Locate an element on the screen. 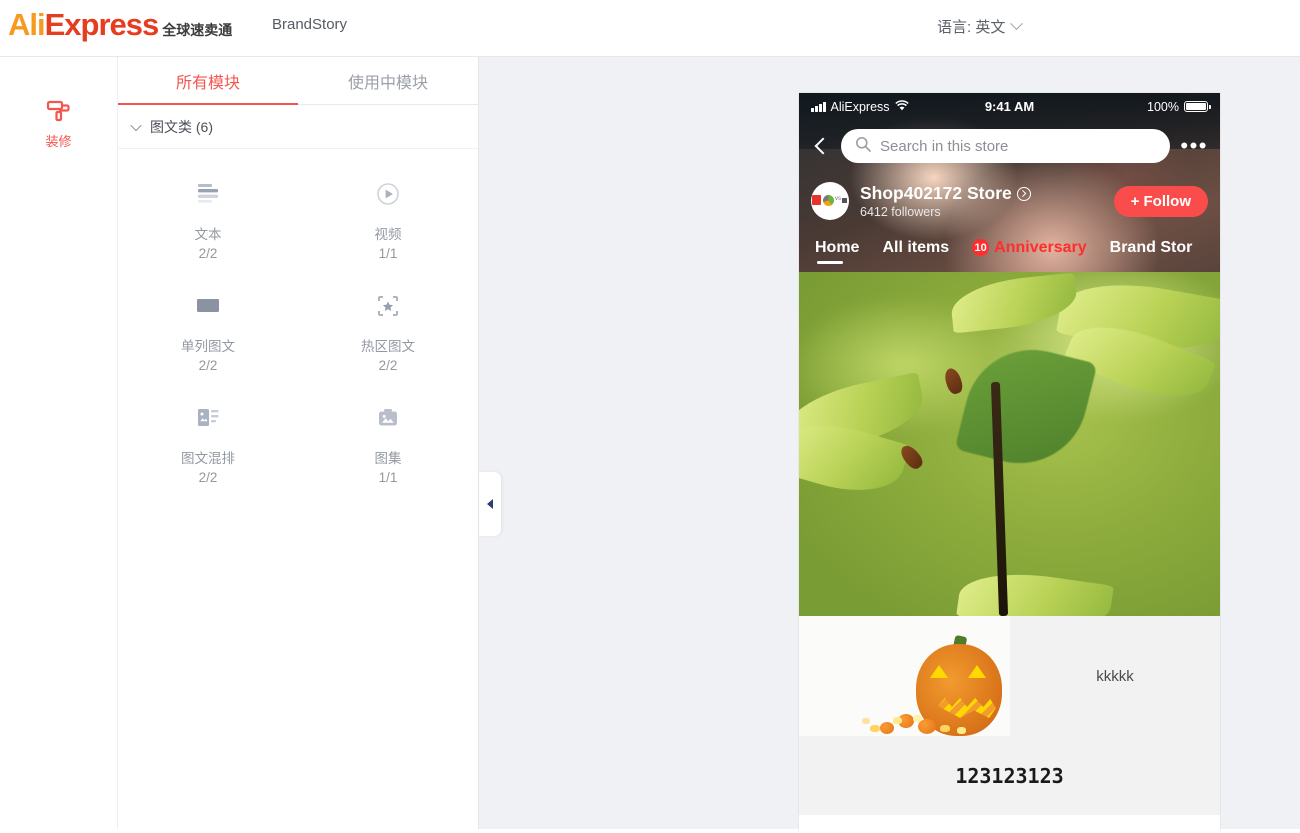 This screenshot has width=1300, height=833. text-lines-icon is located at coordinates (208, 194).